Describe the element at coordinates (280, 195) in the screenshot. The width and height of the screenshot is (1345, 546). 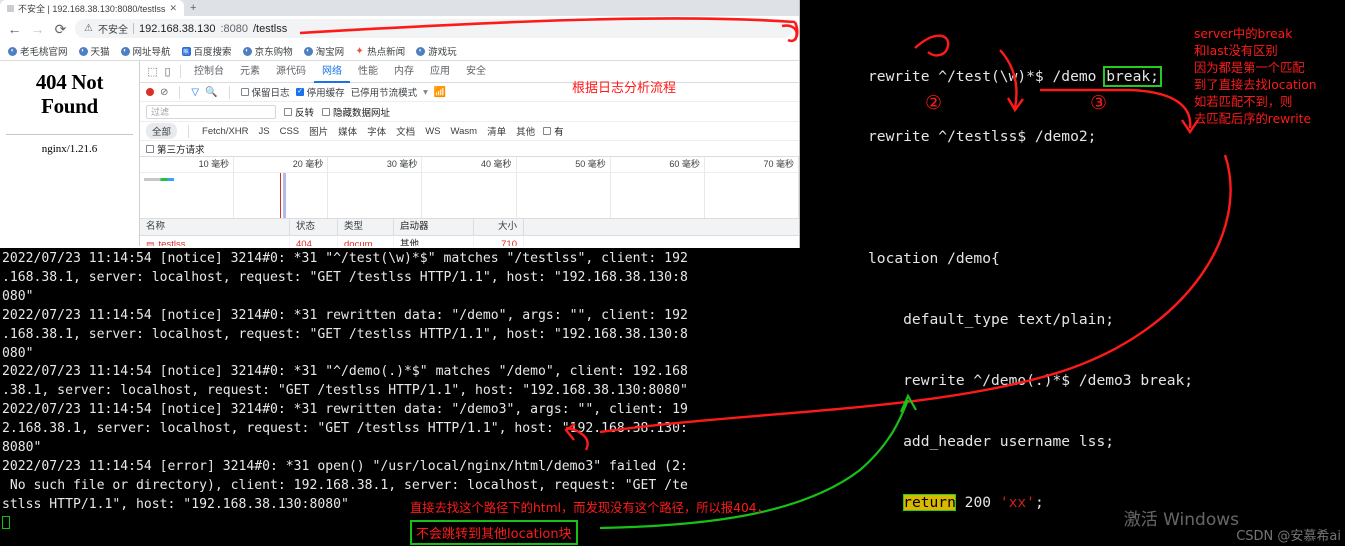
I see `timeline-domcontentloaded-marker` at that location.